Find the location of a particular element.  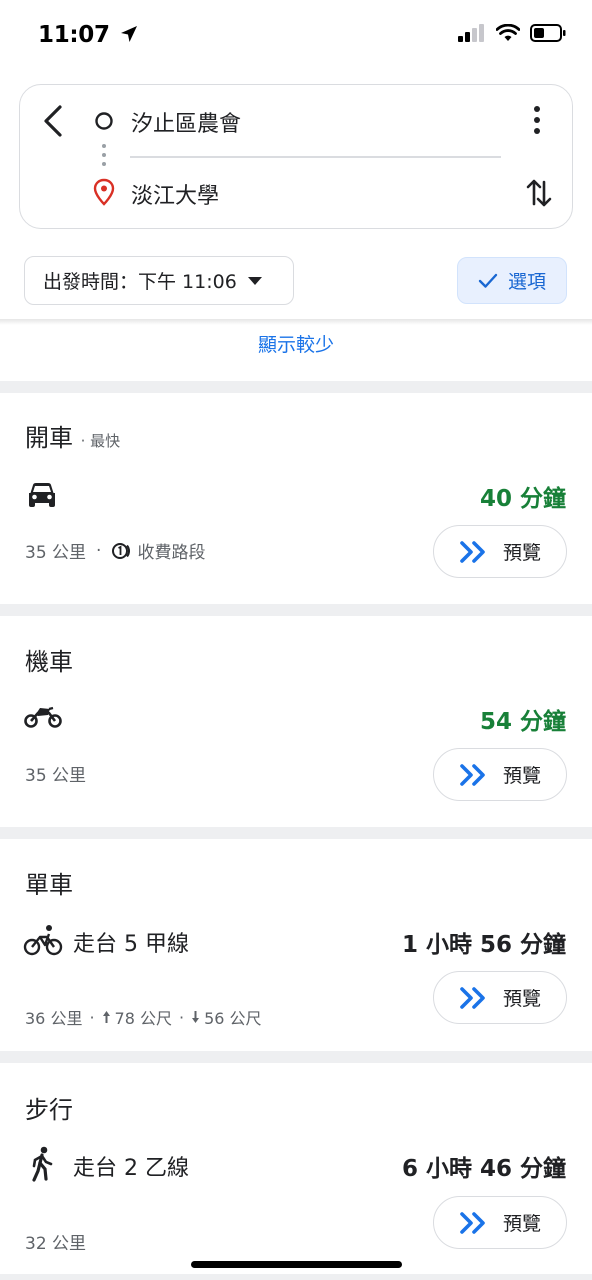

swap-icon is located at coordinates (539, 193).